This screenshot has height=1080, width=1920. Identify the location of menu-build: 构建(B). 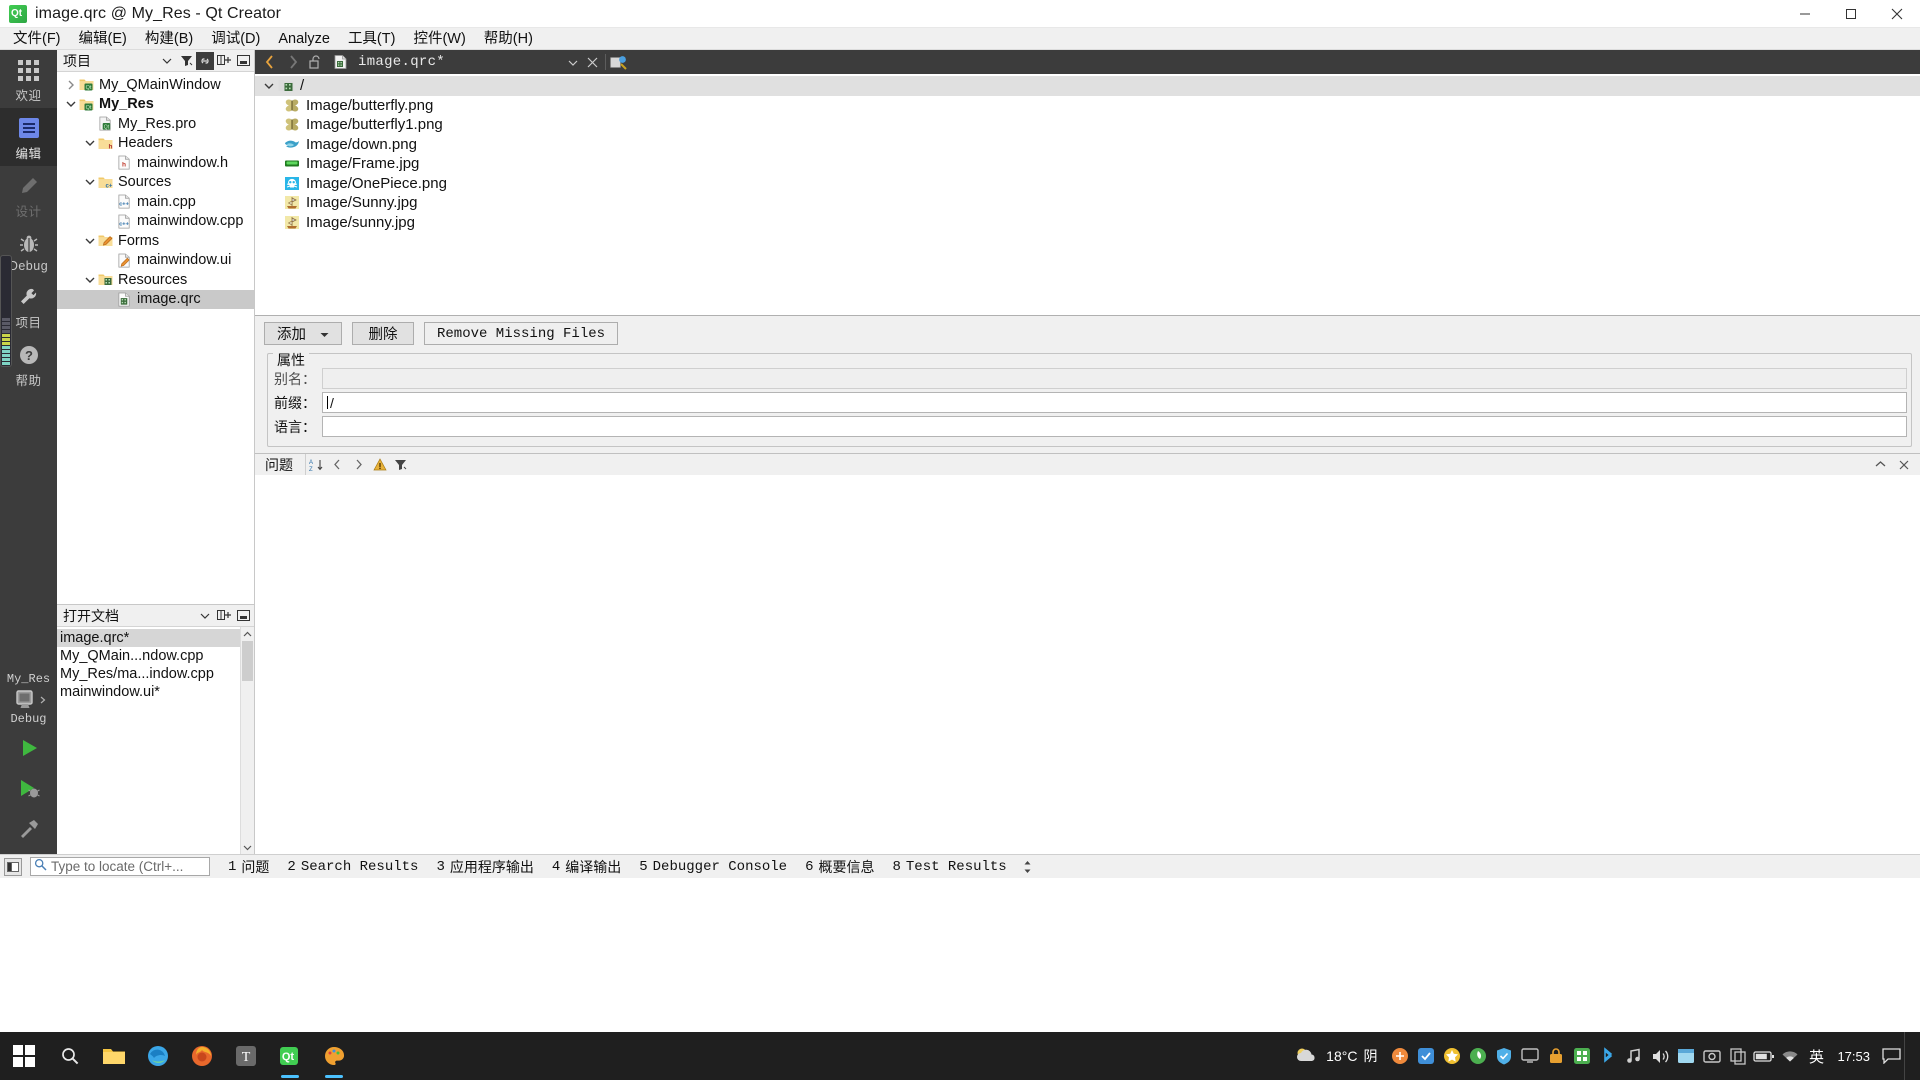
(169, 39).